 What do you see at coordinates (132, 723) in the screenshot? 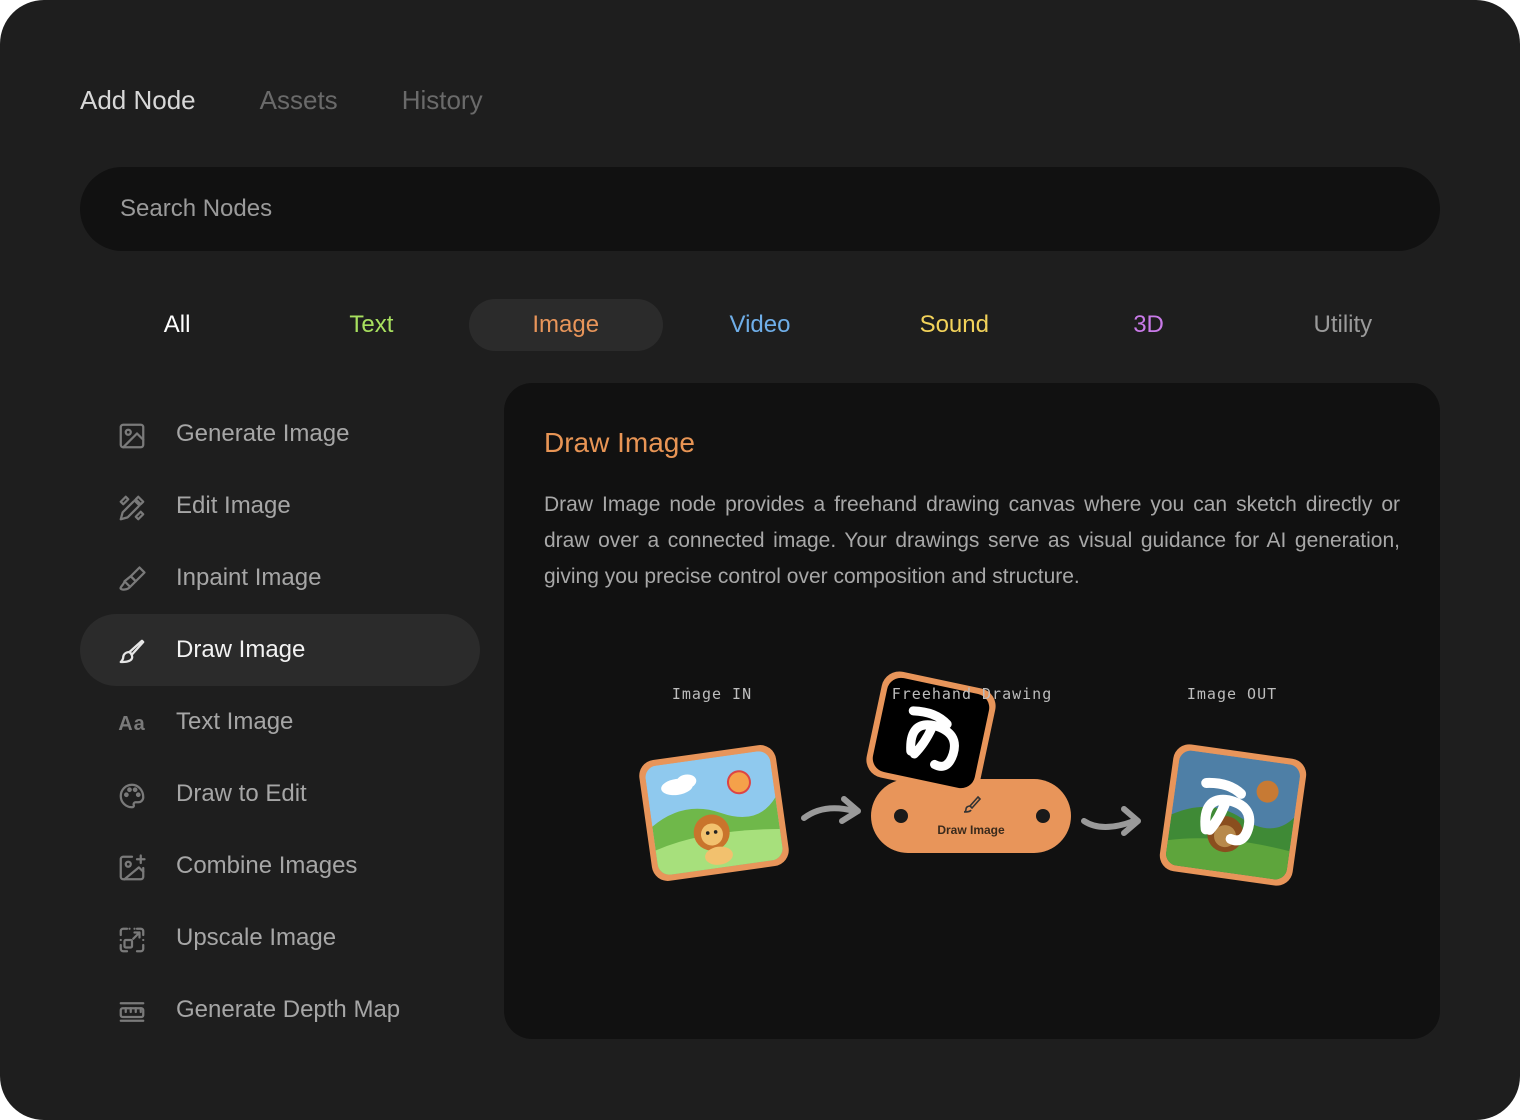
I see `text-aa-icon: Aa` at bounding box center [132, 723].